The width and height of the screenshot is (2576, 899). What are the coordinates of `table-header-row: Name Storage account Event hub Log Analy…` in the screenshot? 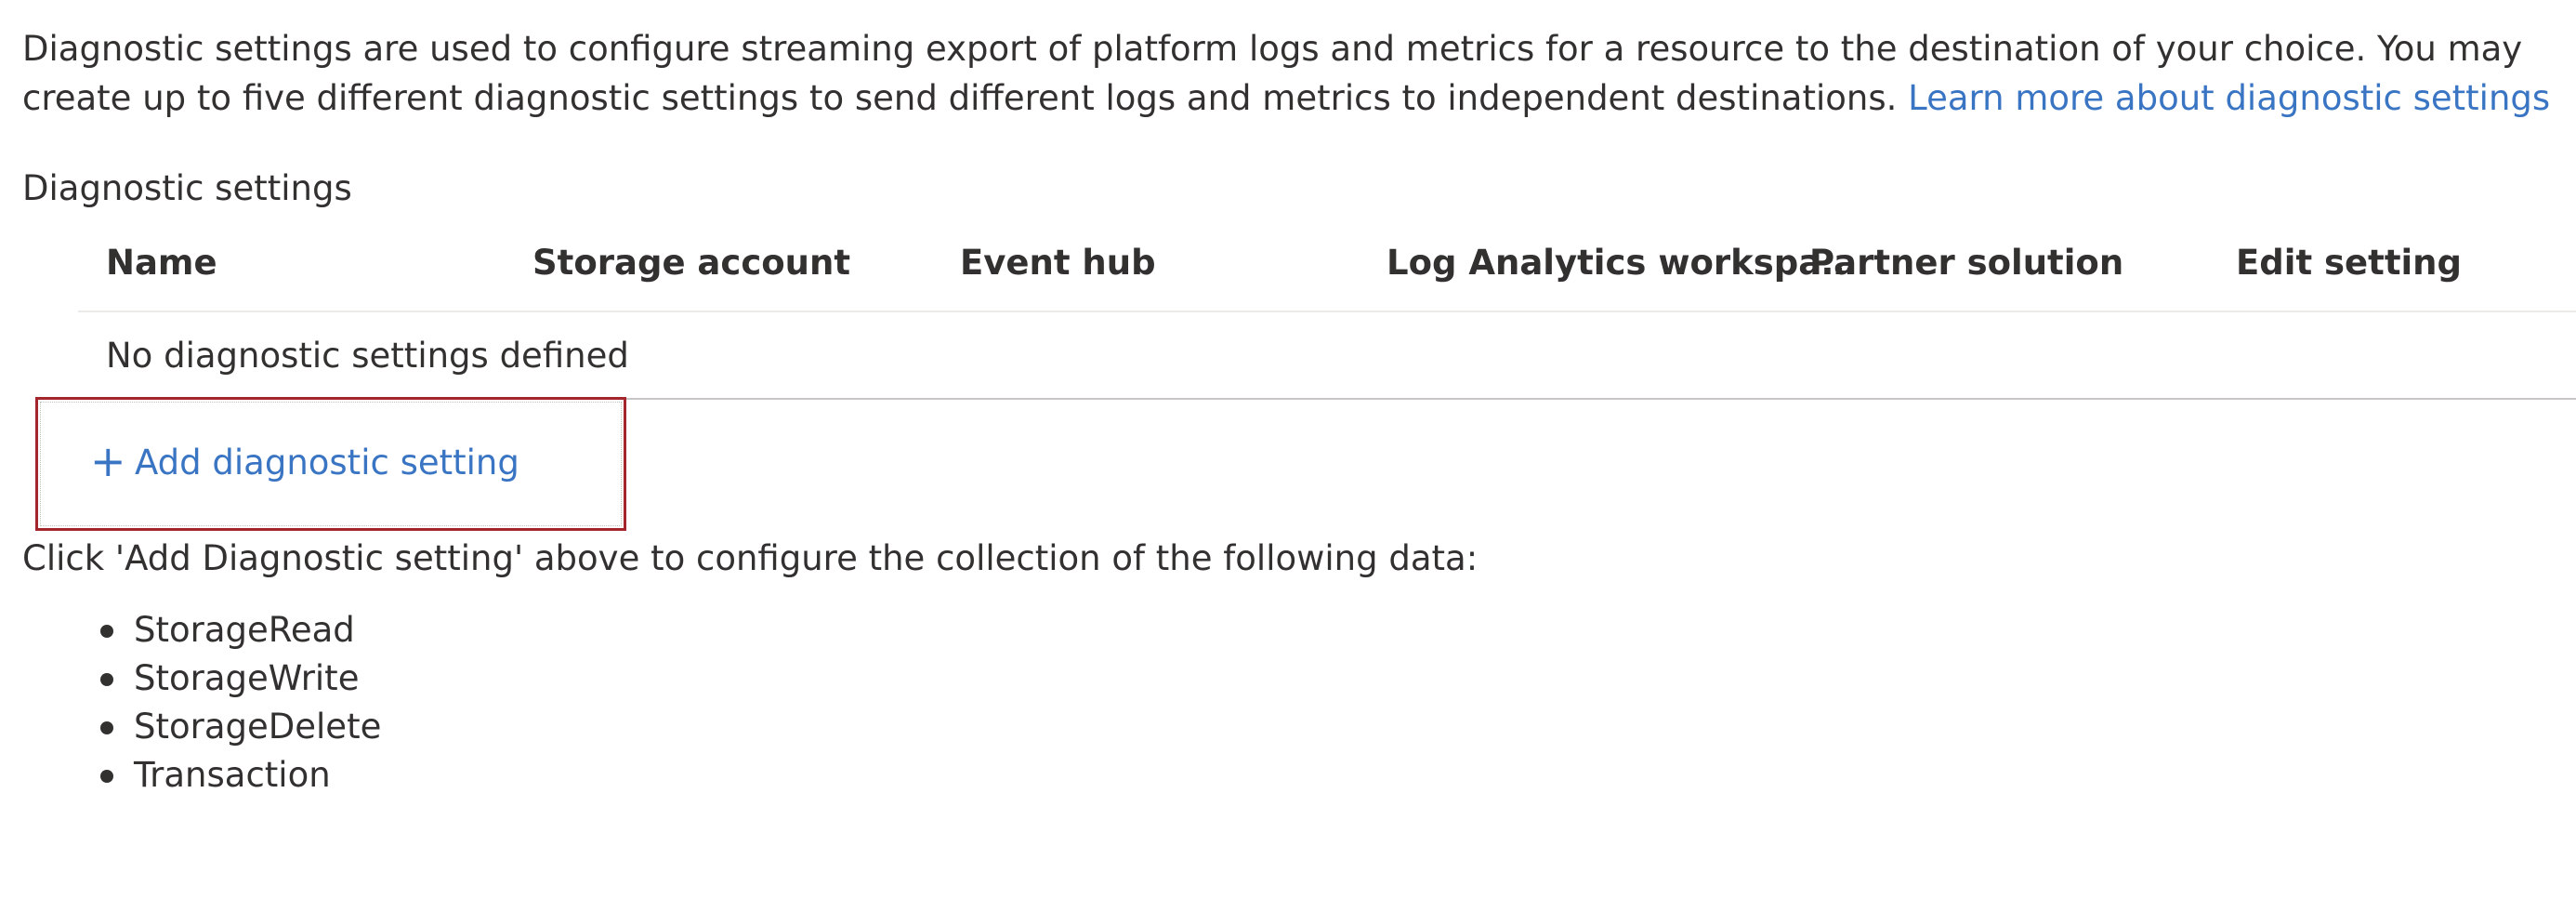 It's located at (1327, 272).